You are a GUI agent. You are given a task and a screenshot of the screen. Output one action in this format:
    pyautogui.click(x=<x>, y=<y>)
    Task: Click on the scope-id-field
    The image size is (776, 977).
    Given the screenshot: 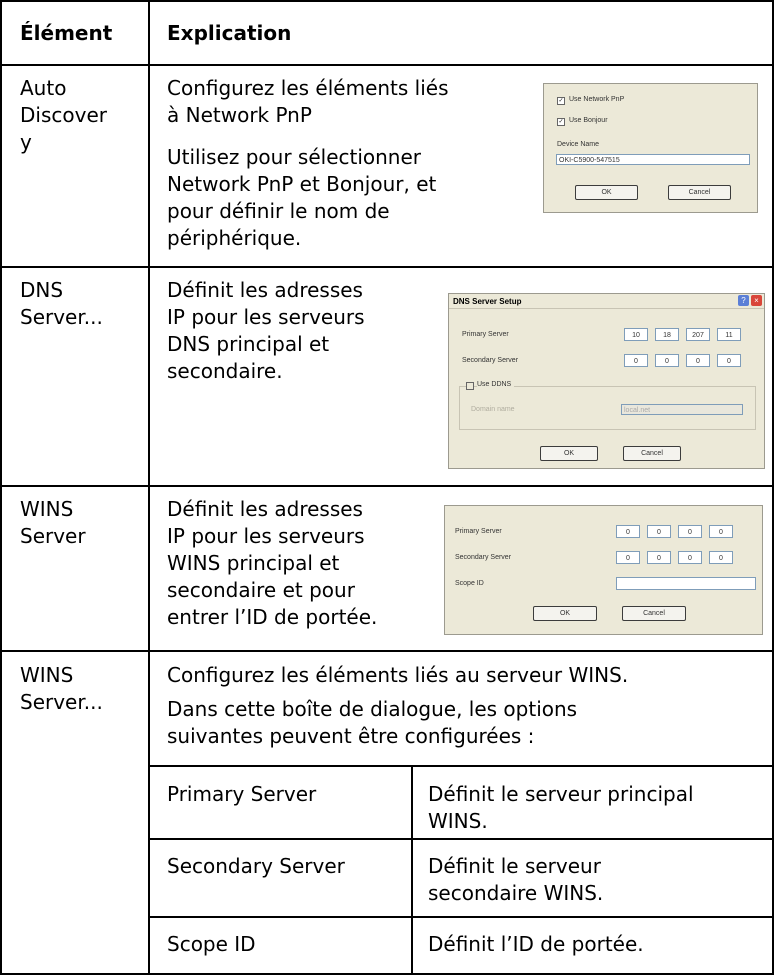 What is the action you would take?
    pyautogui.click(x=686, y=583)
    